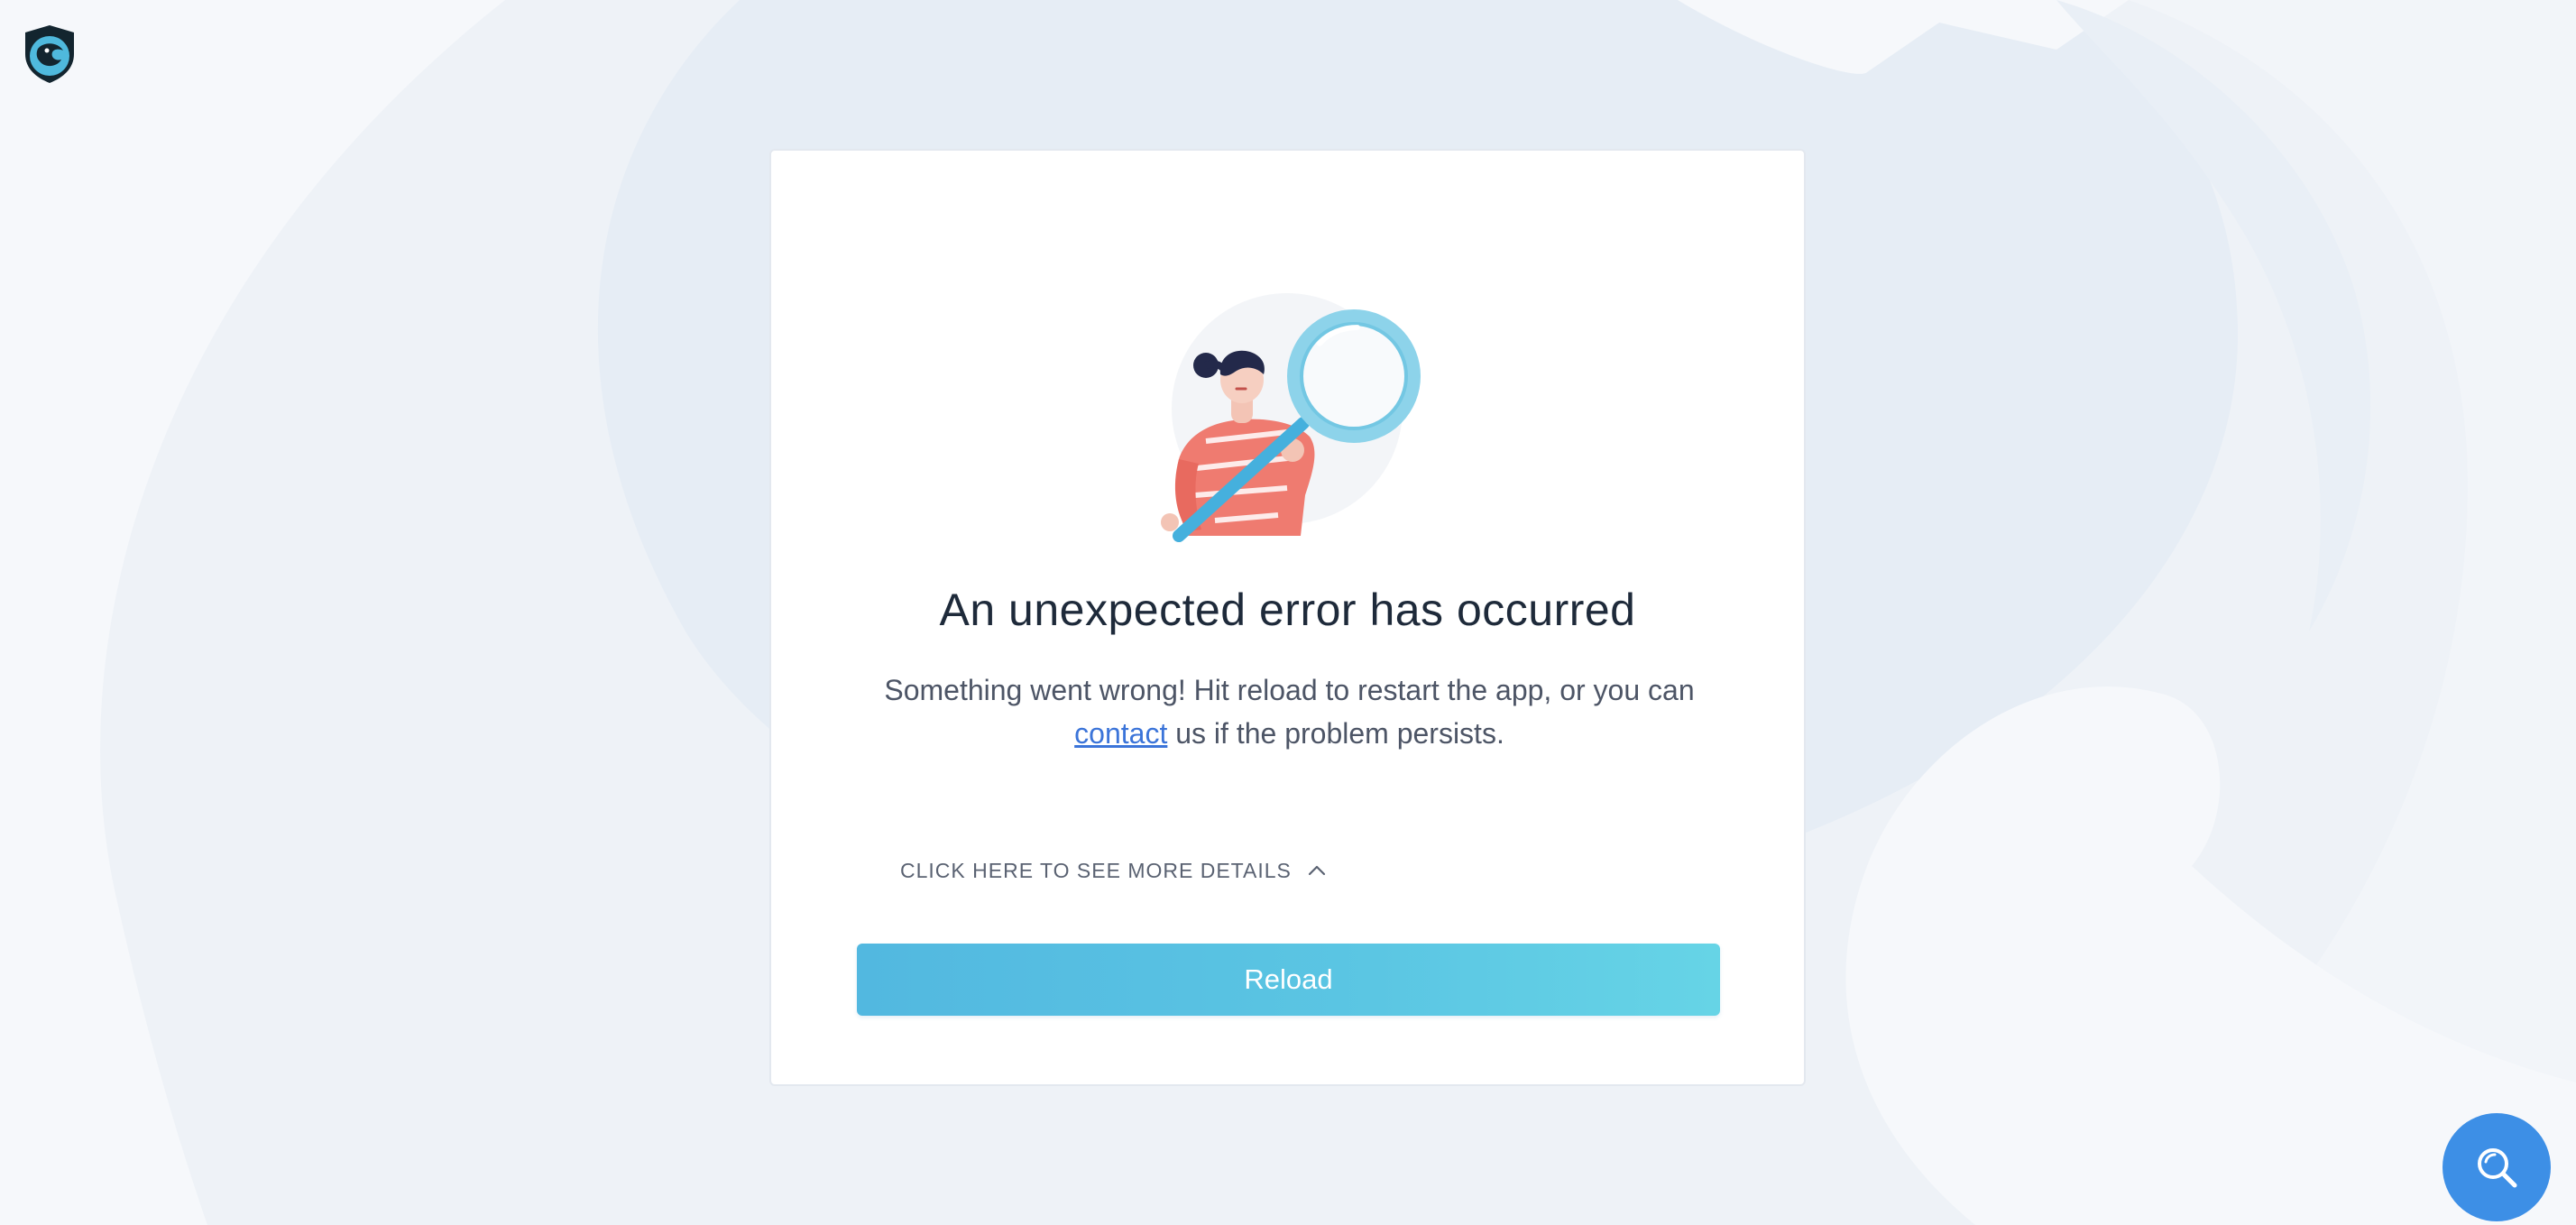  Describe the element at coordinates (1120, 733) in the screenshot. I see `contact-link: contact` at that location.